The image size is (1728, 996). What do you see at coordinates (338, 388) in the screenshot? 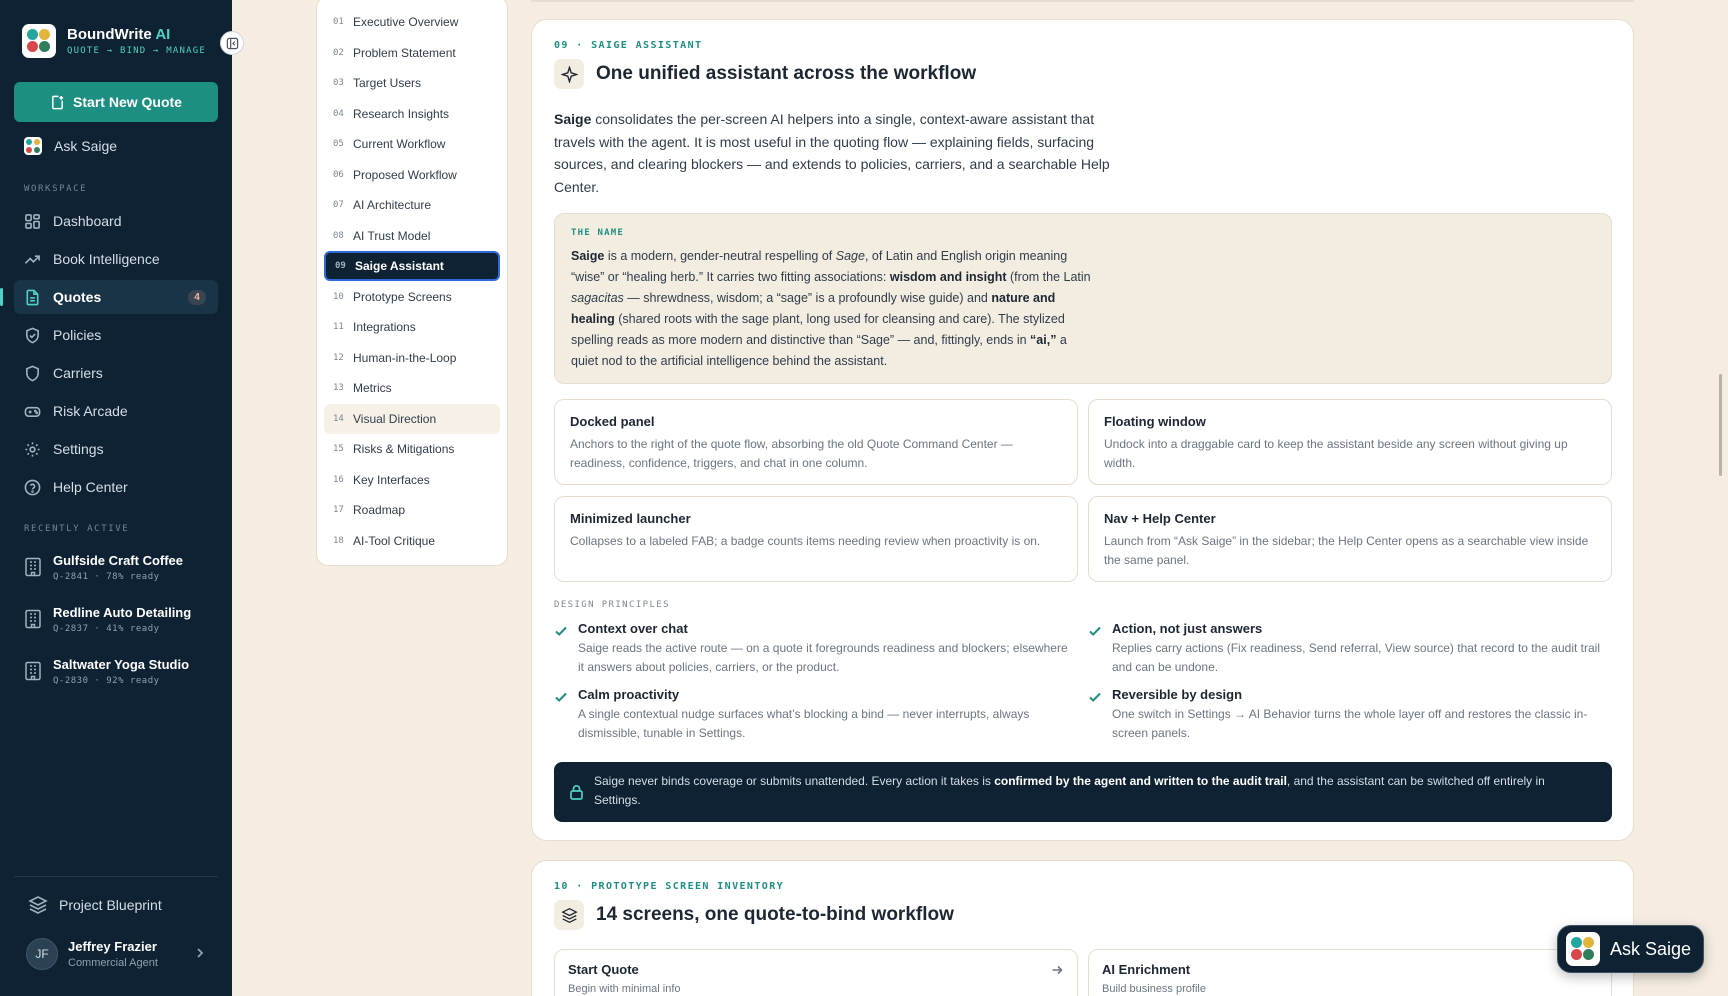
I see `toc-number: 13` at bounding box center [338, 388].